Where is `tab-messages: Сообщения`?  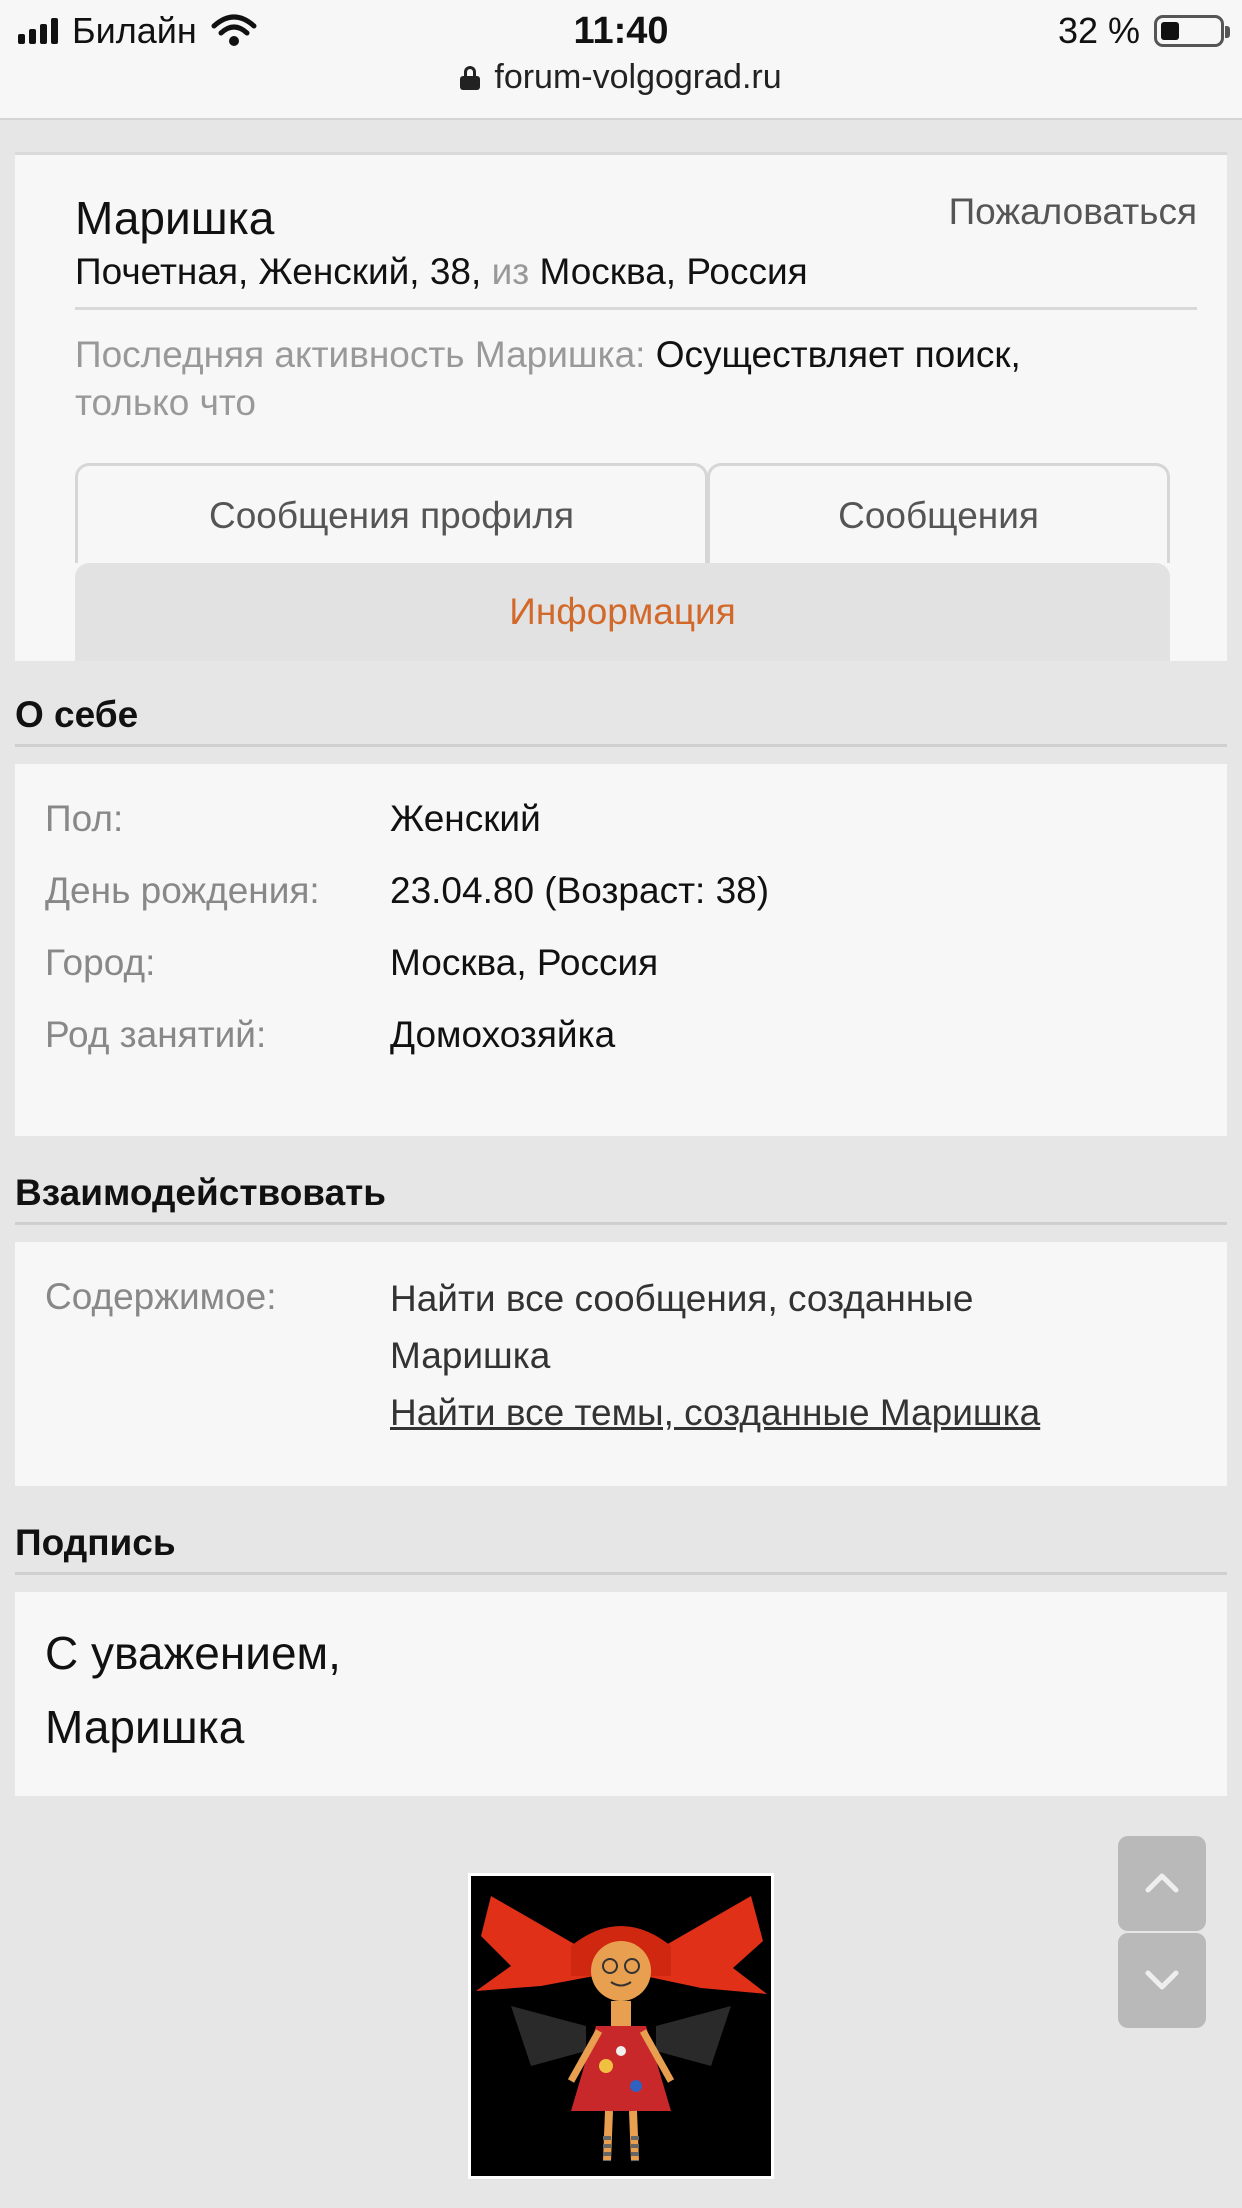 tab-messages: Сообщения is located at coordinates (938, 513).